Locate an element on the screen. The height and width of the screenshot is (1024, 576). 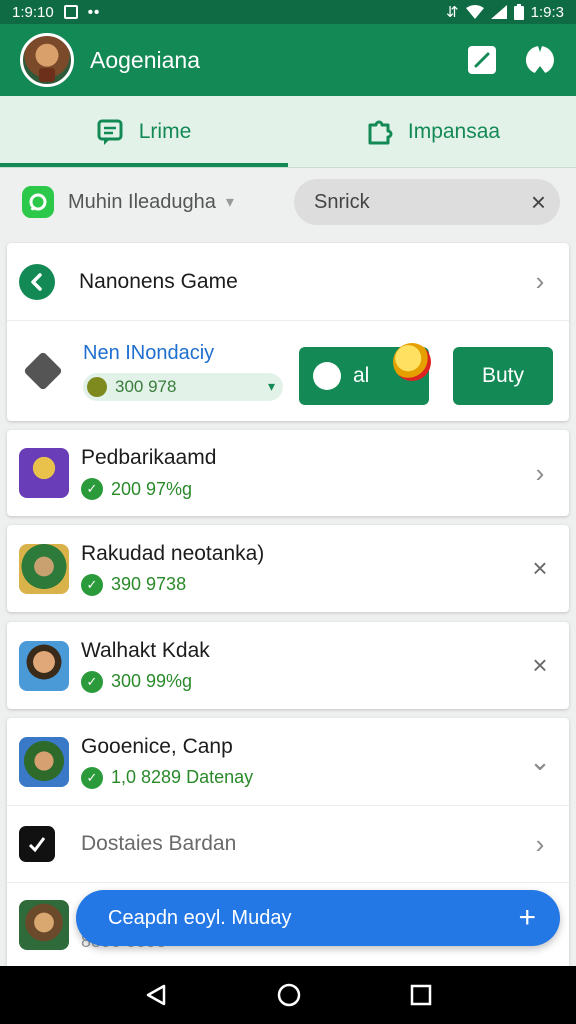
fab-label: Ceapdn eoyl. Muday is located at coordinates (200, 917).